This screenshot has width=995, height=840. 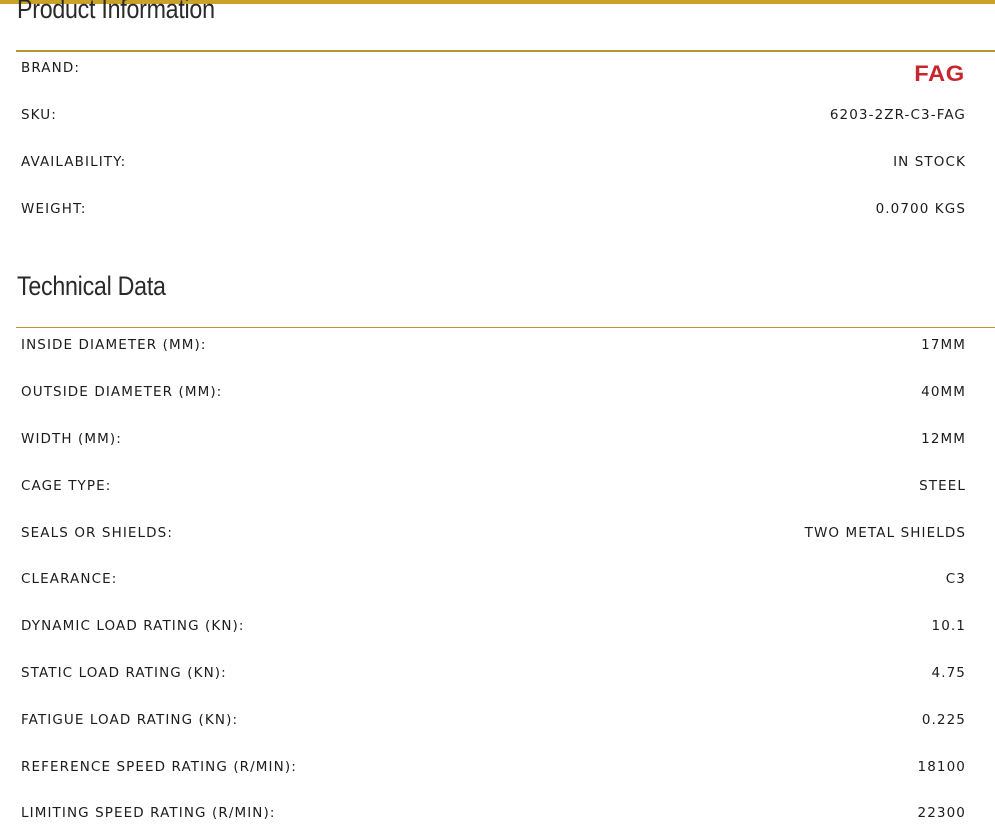 I want to click on spec-row-brand: BRAND: FAG, so click(x=493, y=68).